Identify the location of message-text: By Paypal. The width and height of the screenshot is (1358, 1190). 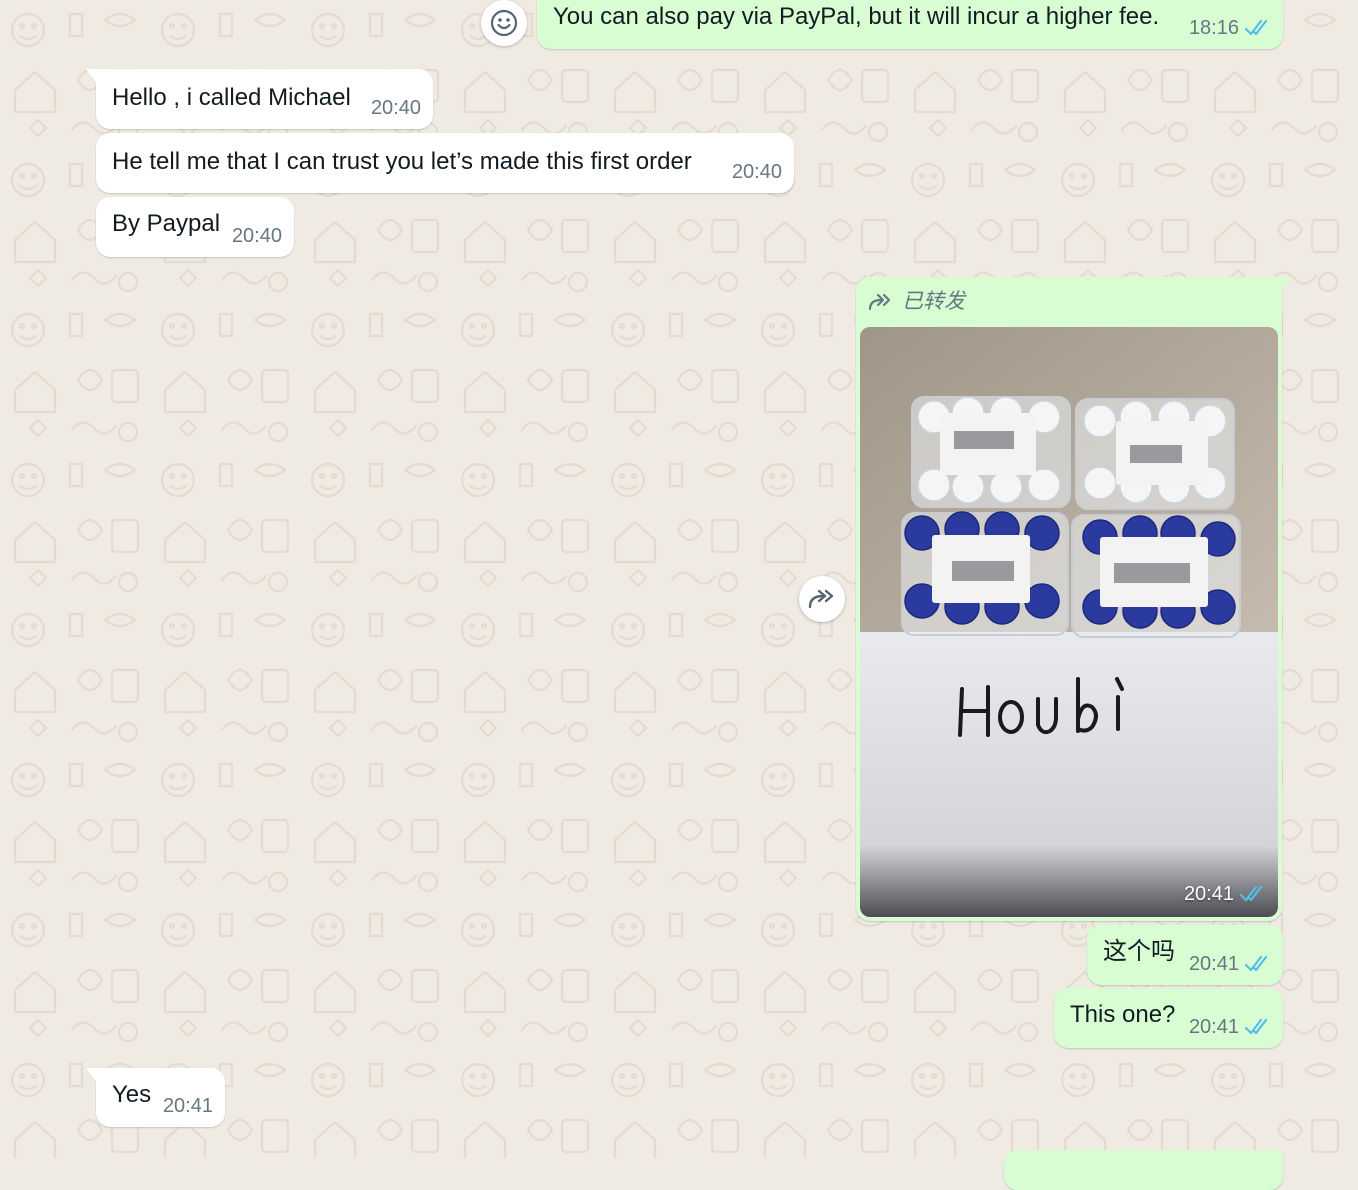
(166, 223).